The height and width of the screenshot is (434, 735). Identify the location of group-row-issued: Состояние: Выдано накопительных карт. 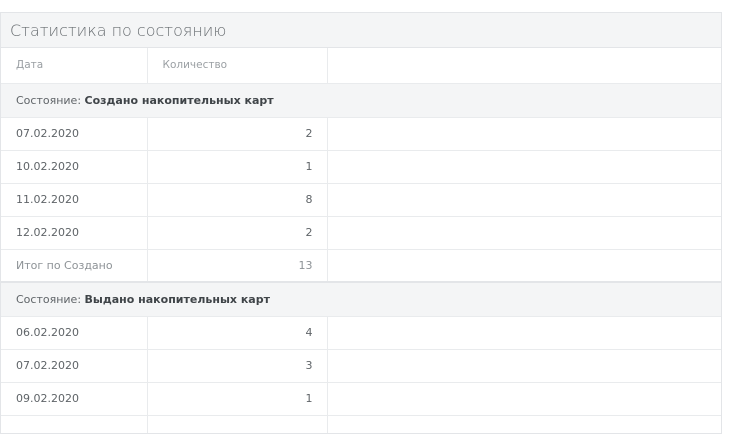
(361, 299).